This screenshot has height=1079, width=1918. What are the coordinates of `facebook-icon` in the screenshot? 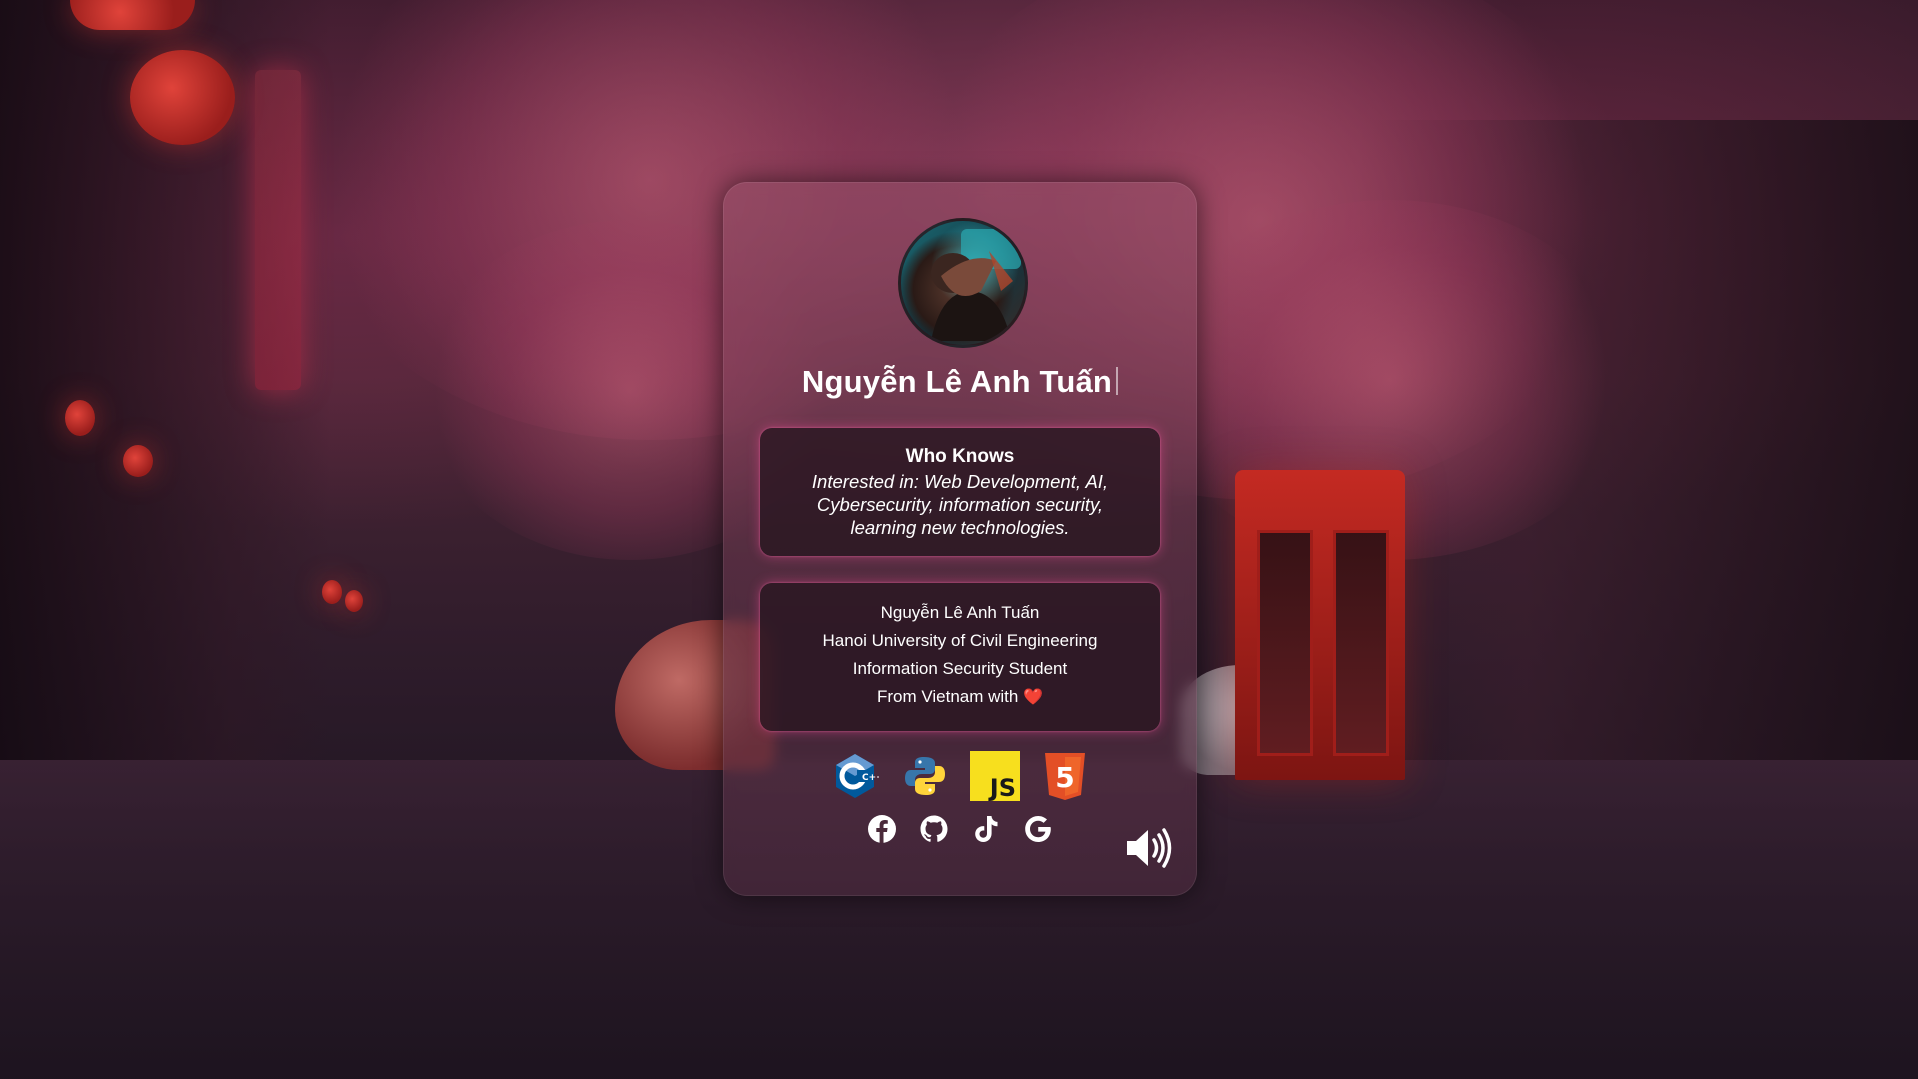 It's located at (882, 829).